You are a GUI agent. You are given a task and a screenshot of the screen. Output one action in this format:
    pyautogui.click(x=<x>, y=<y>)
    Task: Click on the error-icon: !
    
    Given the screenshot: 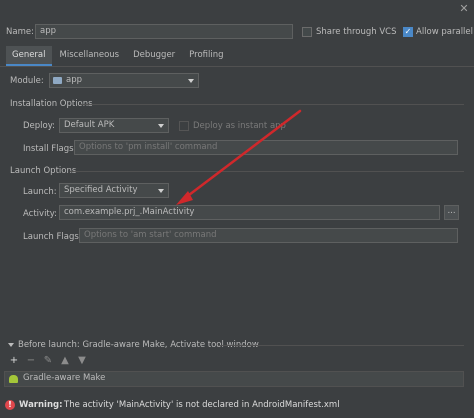 What is the action you would take?
    pyautogui.click(x=10, y=405)
    